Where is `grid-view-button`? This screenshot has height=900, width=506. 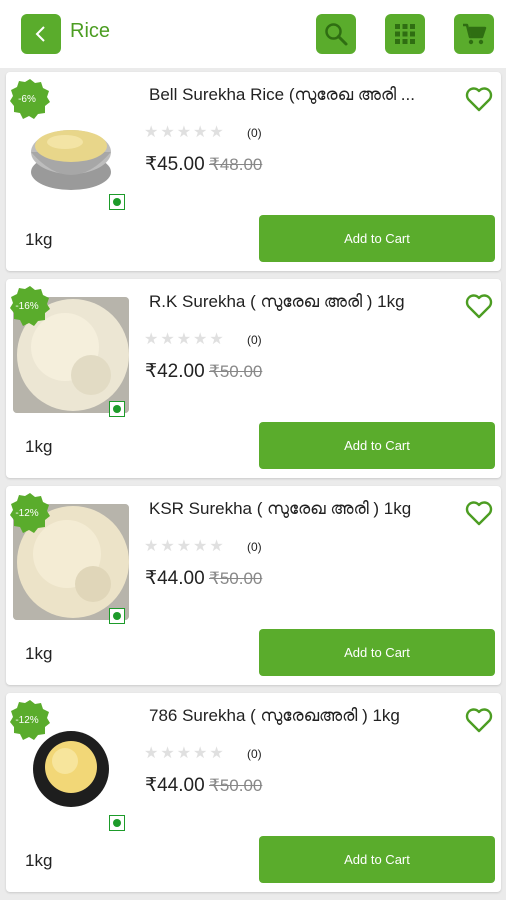
grid-view-button is located at coordinates (405, 34).